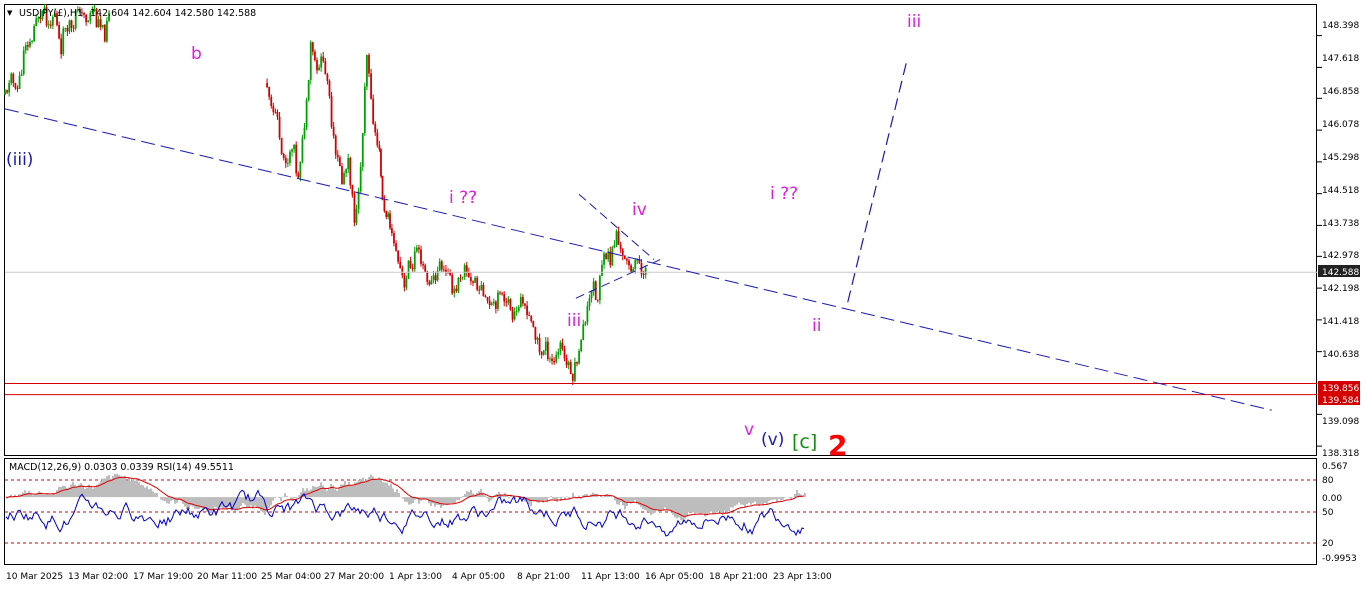 Image resolution: width=1366 pixels, height=592 pixels. What do you see at coordinates (1340, 191) in the screenshot?
I see `price-tick: 144.518` at bounding box center [1340, 191].